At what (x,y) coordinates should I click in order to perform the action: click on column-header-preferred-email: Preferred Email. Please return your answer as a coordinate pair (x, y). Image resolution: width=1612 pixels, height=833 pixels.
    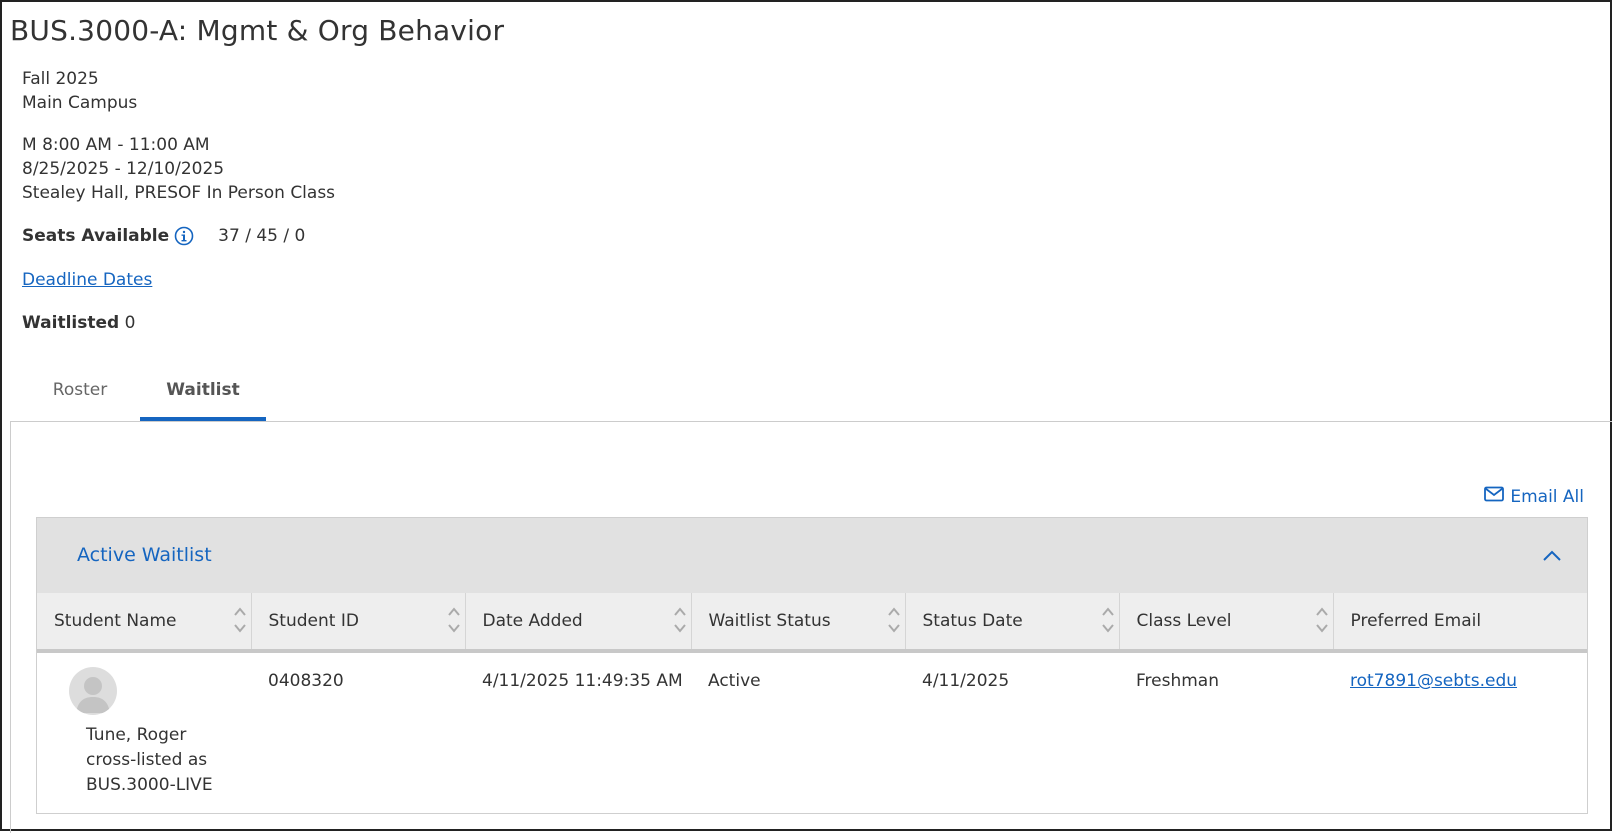
    Looking at the image, I should click on (1416, 621).